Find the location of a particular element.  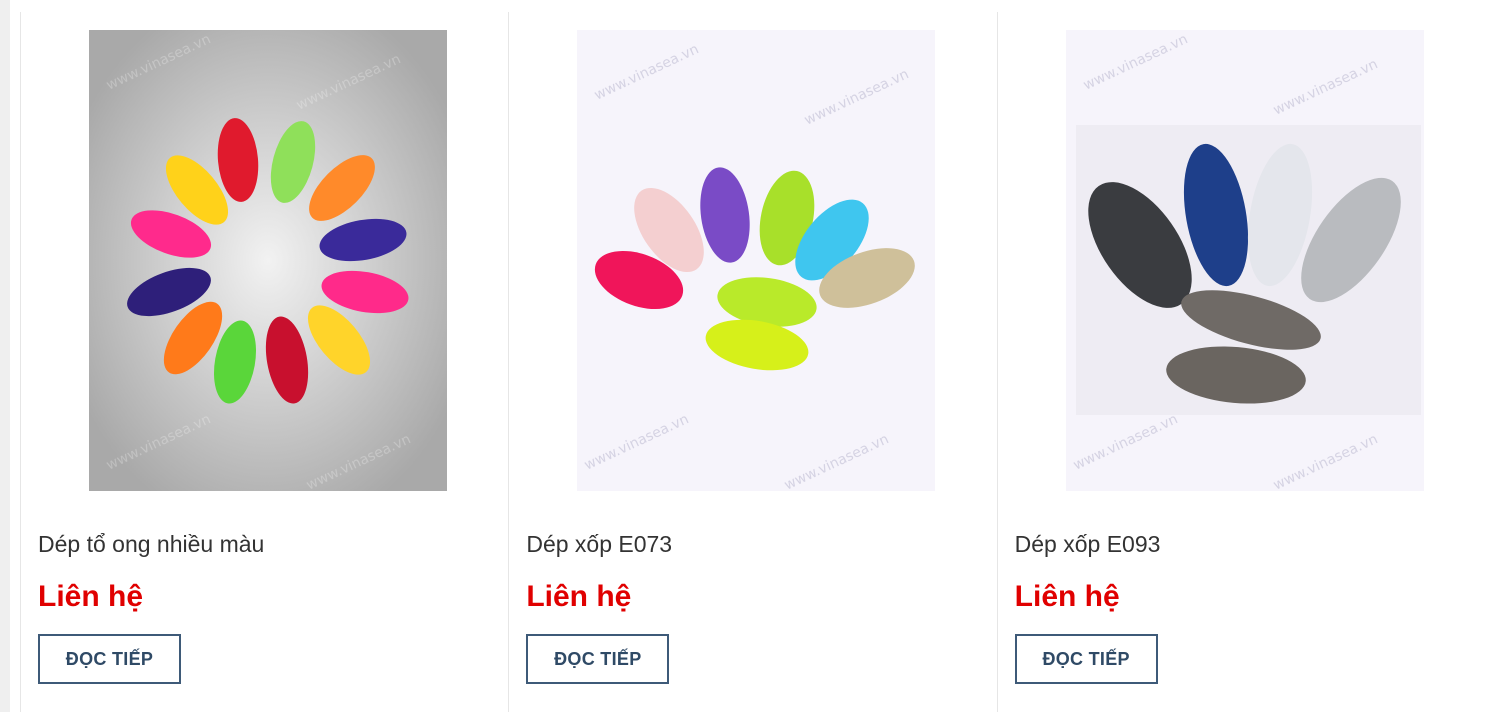

product-title: Dép tổ ong nhiều màu is located at coordinates (151, 544).